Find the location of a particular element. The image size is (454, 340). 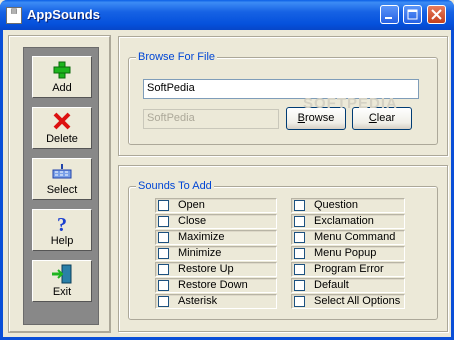

checkbox-label: Exclamation is located at coordinates (344, 221).